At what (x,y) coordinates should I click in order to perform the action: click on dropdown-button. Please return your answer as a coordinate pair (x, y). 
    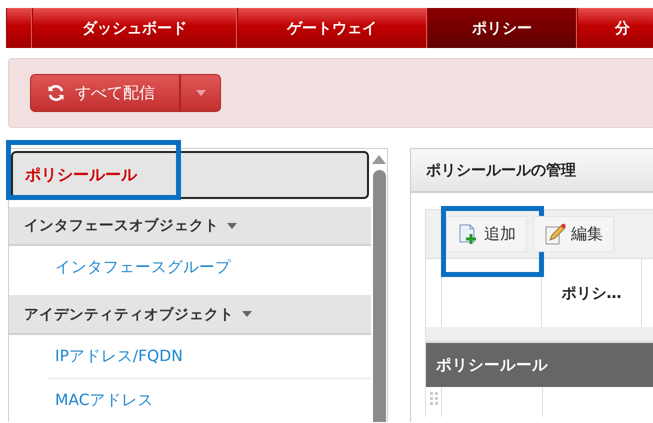
    Looking at the image, I should click on (200, 93).